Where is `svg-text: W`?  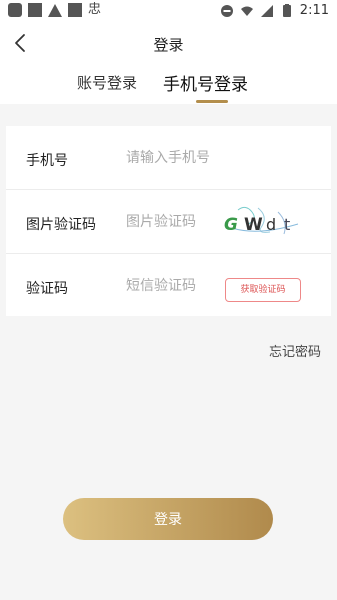
svg-text: W is located at coordinates (253, 225).